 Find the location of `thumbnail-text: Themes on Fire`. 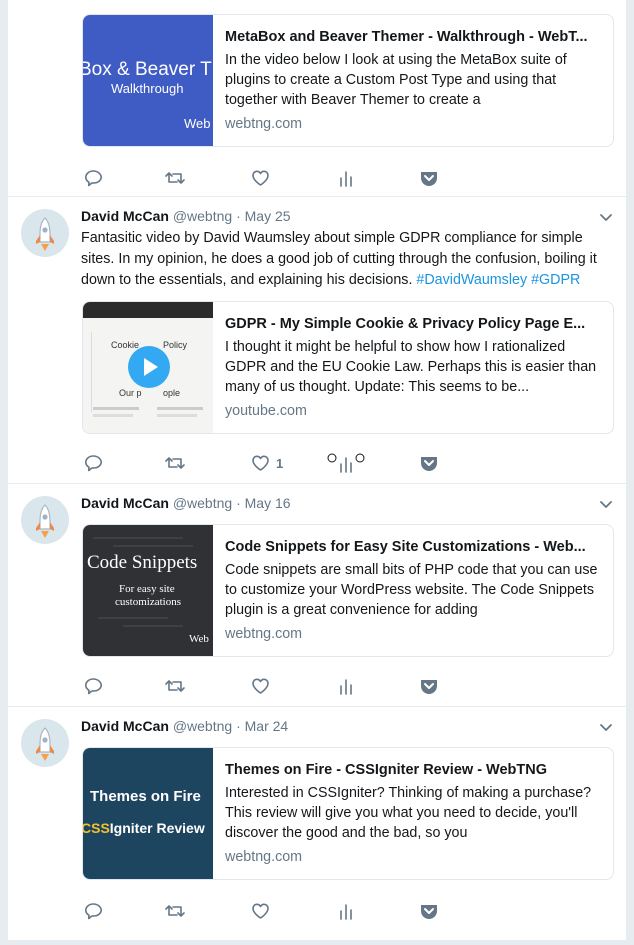

thumbnail-text: Themes on Fire is located at coordinates (145, 796).